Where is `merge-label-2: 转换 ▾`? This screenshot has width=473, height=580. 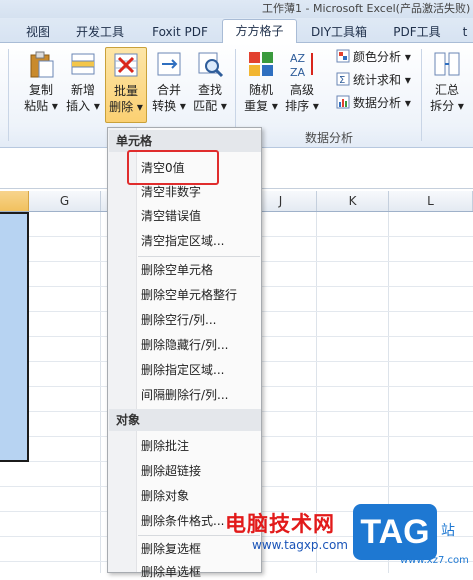
merge-label-2: 转换 ▾ is located at coordinates (169, 106).